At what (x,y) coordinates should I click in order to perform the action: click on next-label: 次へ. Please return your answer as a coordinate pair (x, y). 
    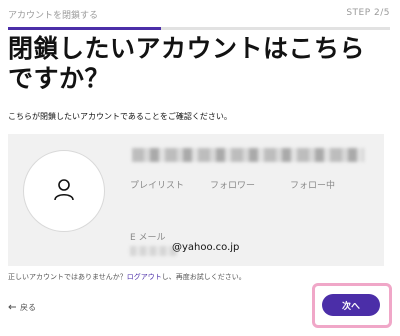
    Looking at the image, I should click on (350, 306).